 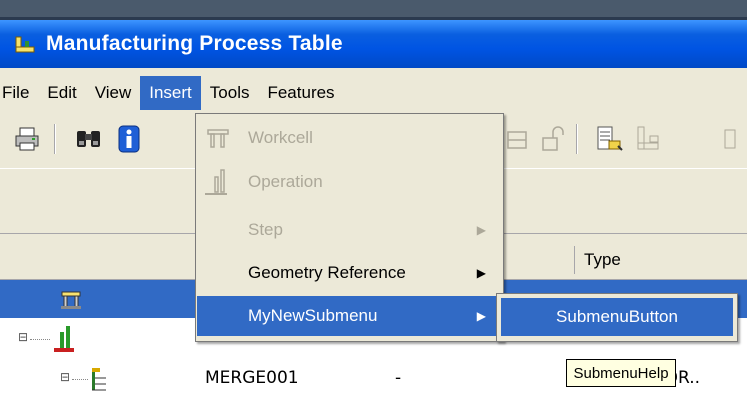 I want to click on menu-item-mynewsubmenu: MyNewSubmenu ▶, so click(x=349, y=316).